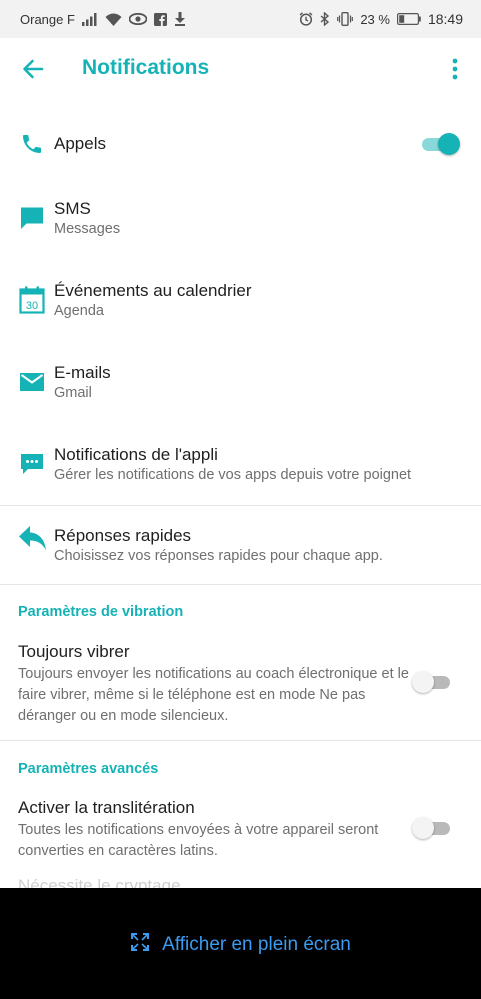  I want to click on fullscreen-bar: Afficher en plein écran, so click(240, 943).